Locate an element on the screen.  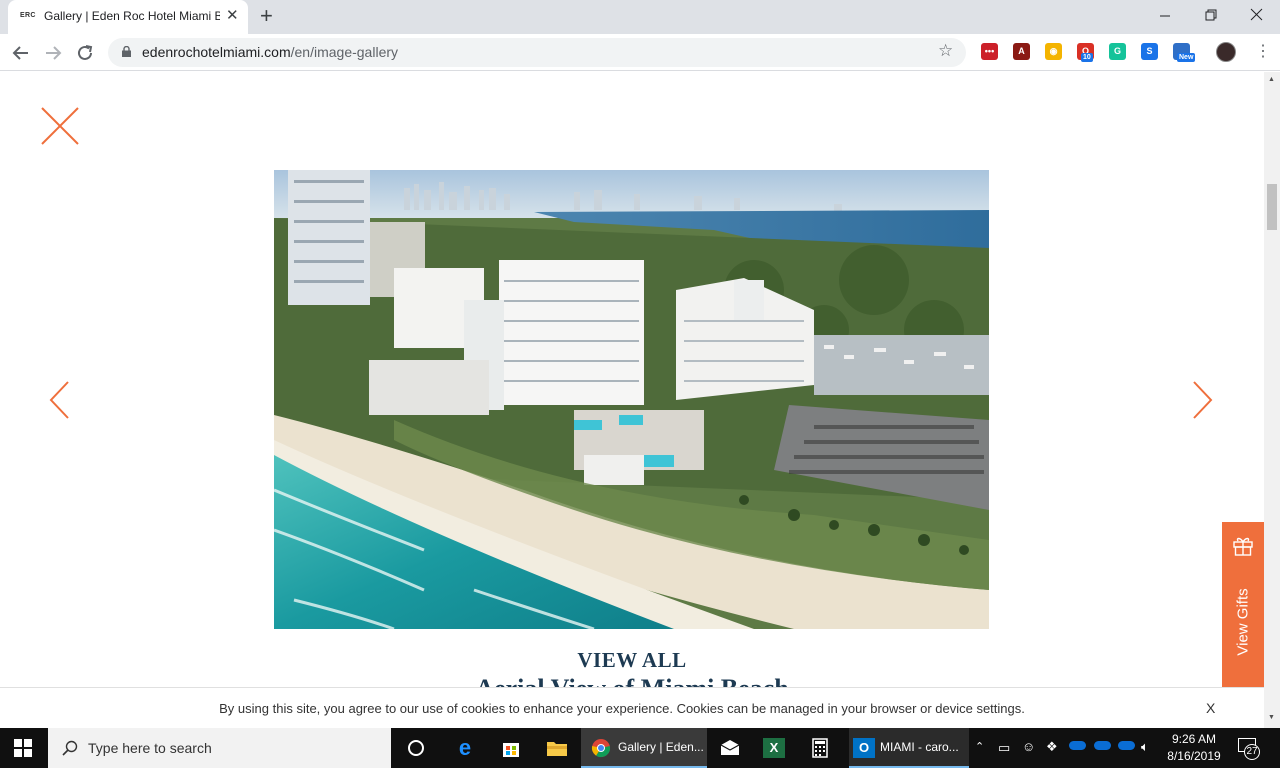
favicon-icon: ERC is located at coordinates (28, 15).